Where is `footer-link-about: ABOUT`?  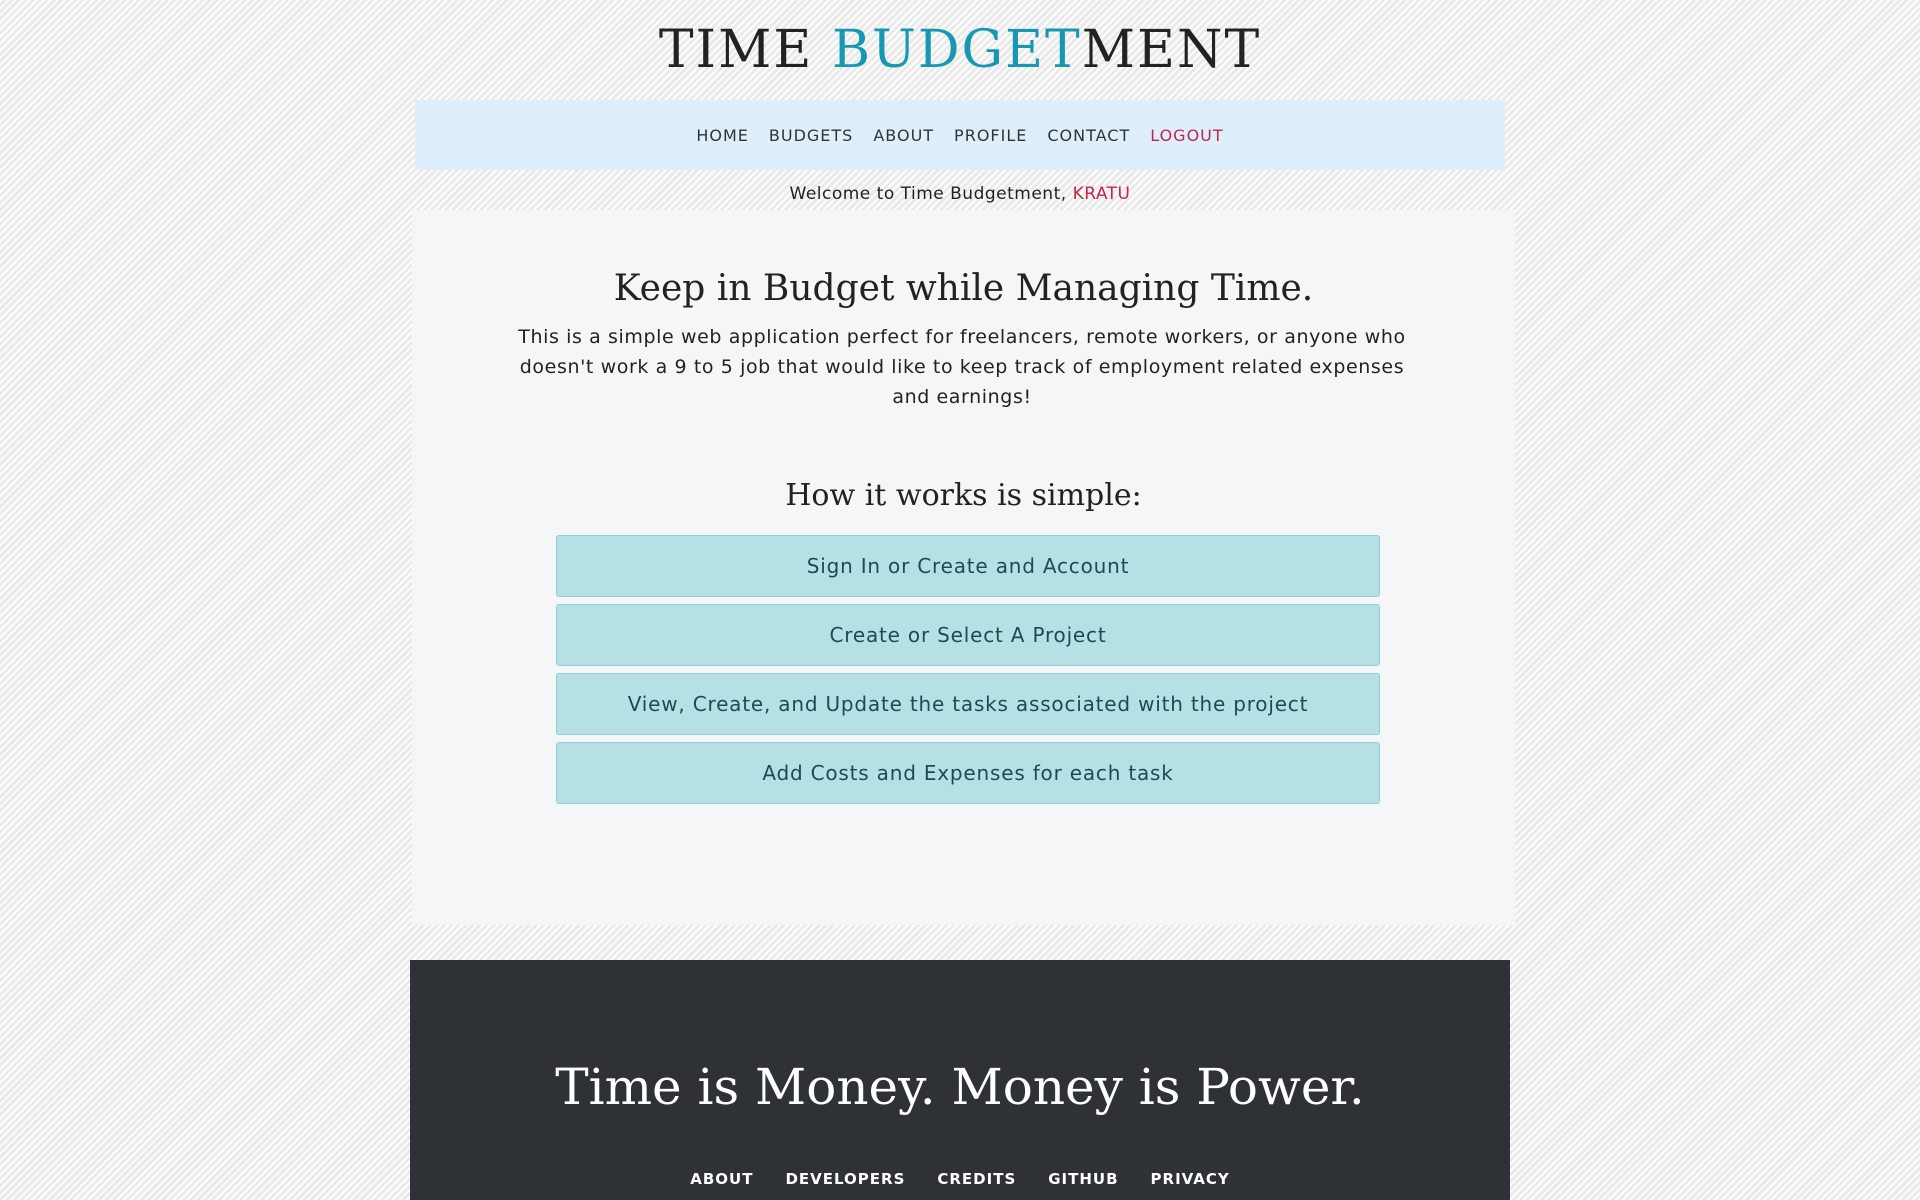 footer-link-about: ABOUT is located at coordinates (721, 1179).